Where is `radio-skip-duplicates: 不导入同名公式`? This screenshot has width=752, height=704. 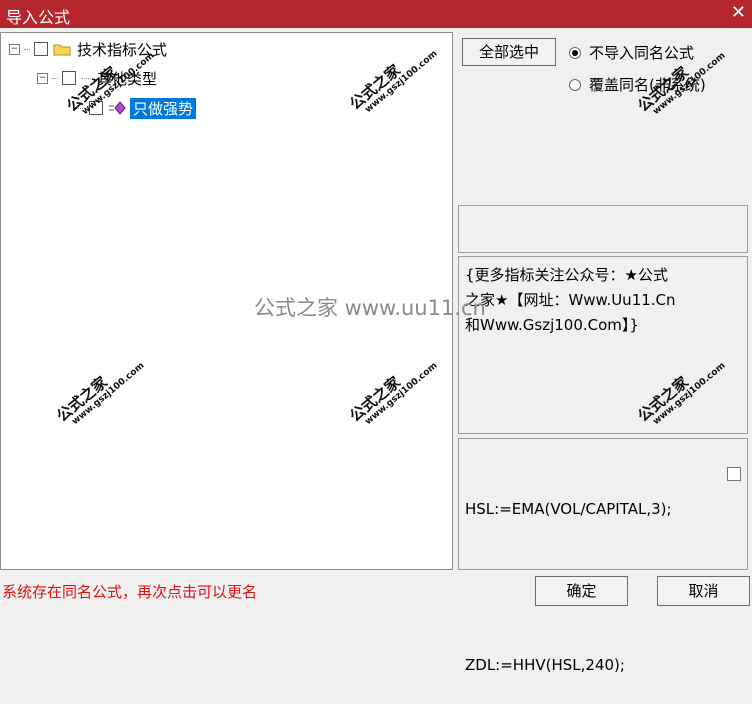 radio-skip-duplicates: 不导入同名公式 is located at coordinates (631, 52).